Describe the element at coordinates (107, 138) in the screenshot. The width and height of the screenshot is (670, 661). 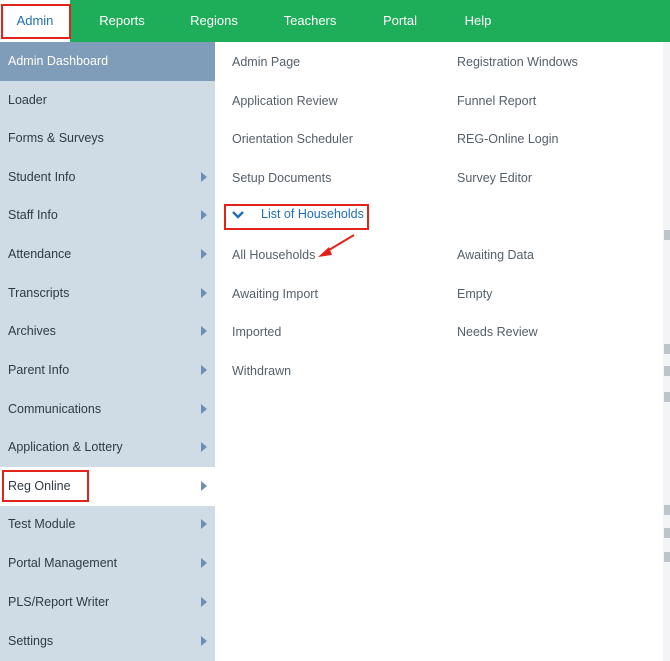
I see `sidebar-item-forms-surveys: Forms & Surveys` at that location.